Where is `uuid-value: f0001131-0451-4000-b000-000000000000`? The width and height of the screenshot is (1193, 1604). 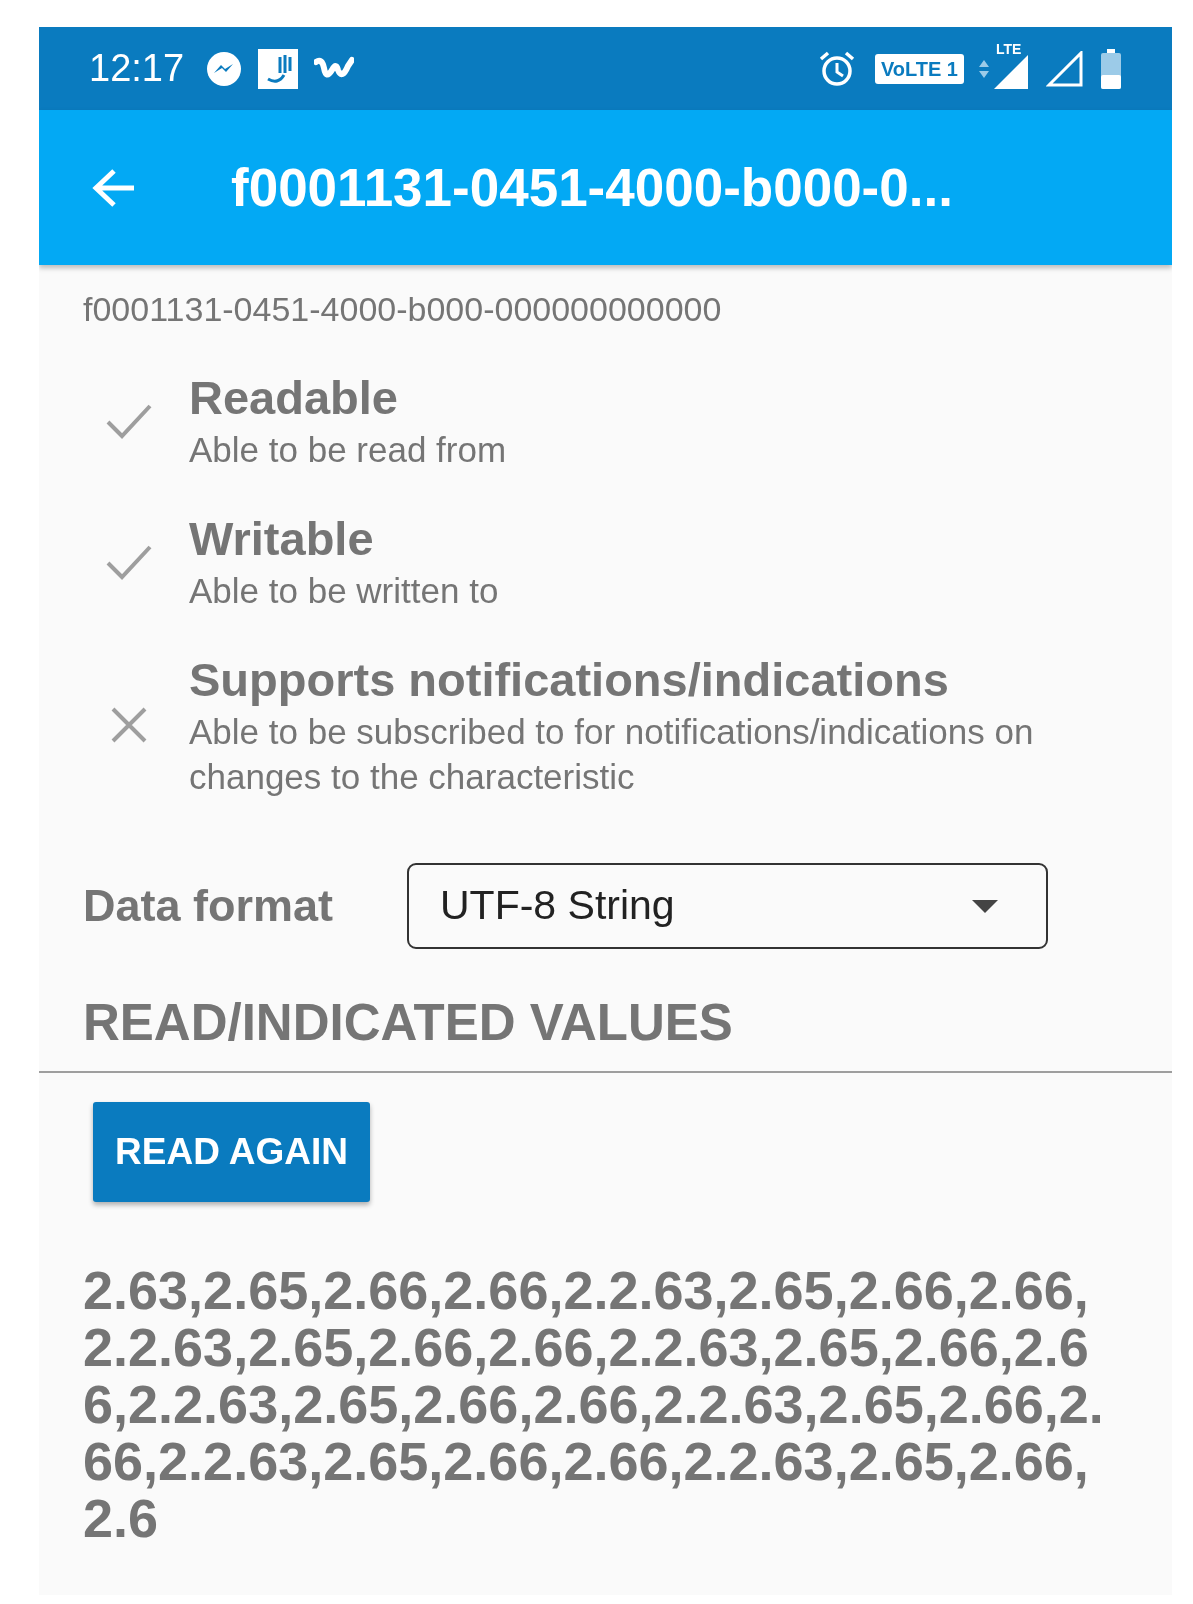
uuid-value: f0001131-0451-4000-b000-000000000000 is located at coordinates (403, 309).